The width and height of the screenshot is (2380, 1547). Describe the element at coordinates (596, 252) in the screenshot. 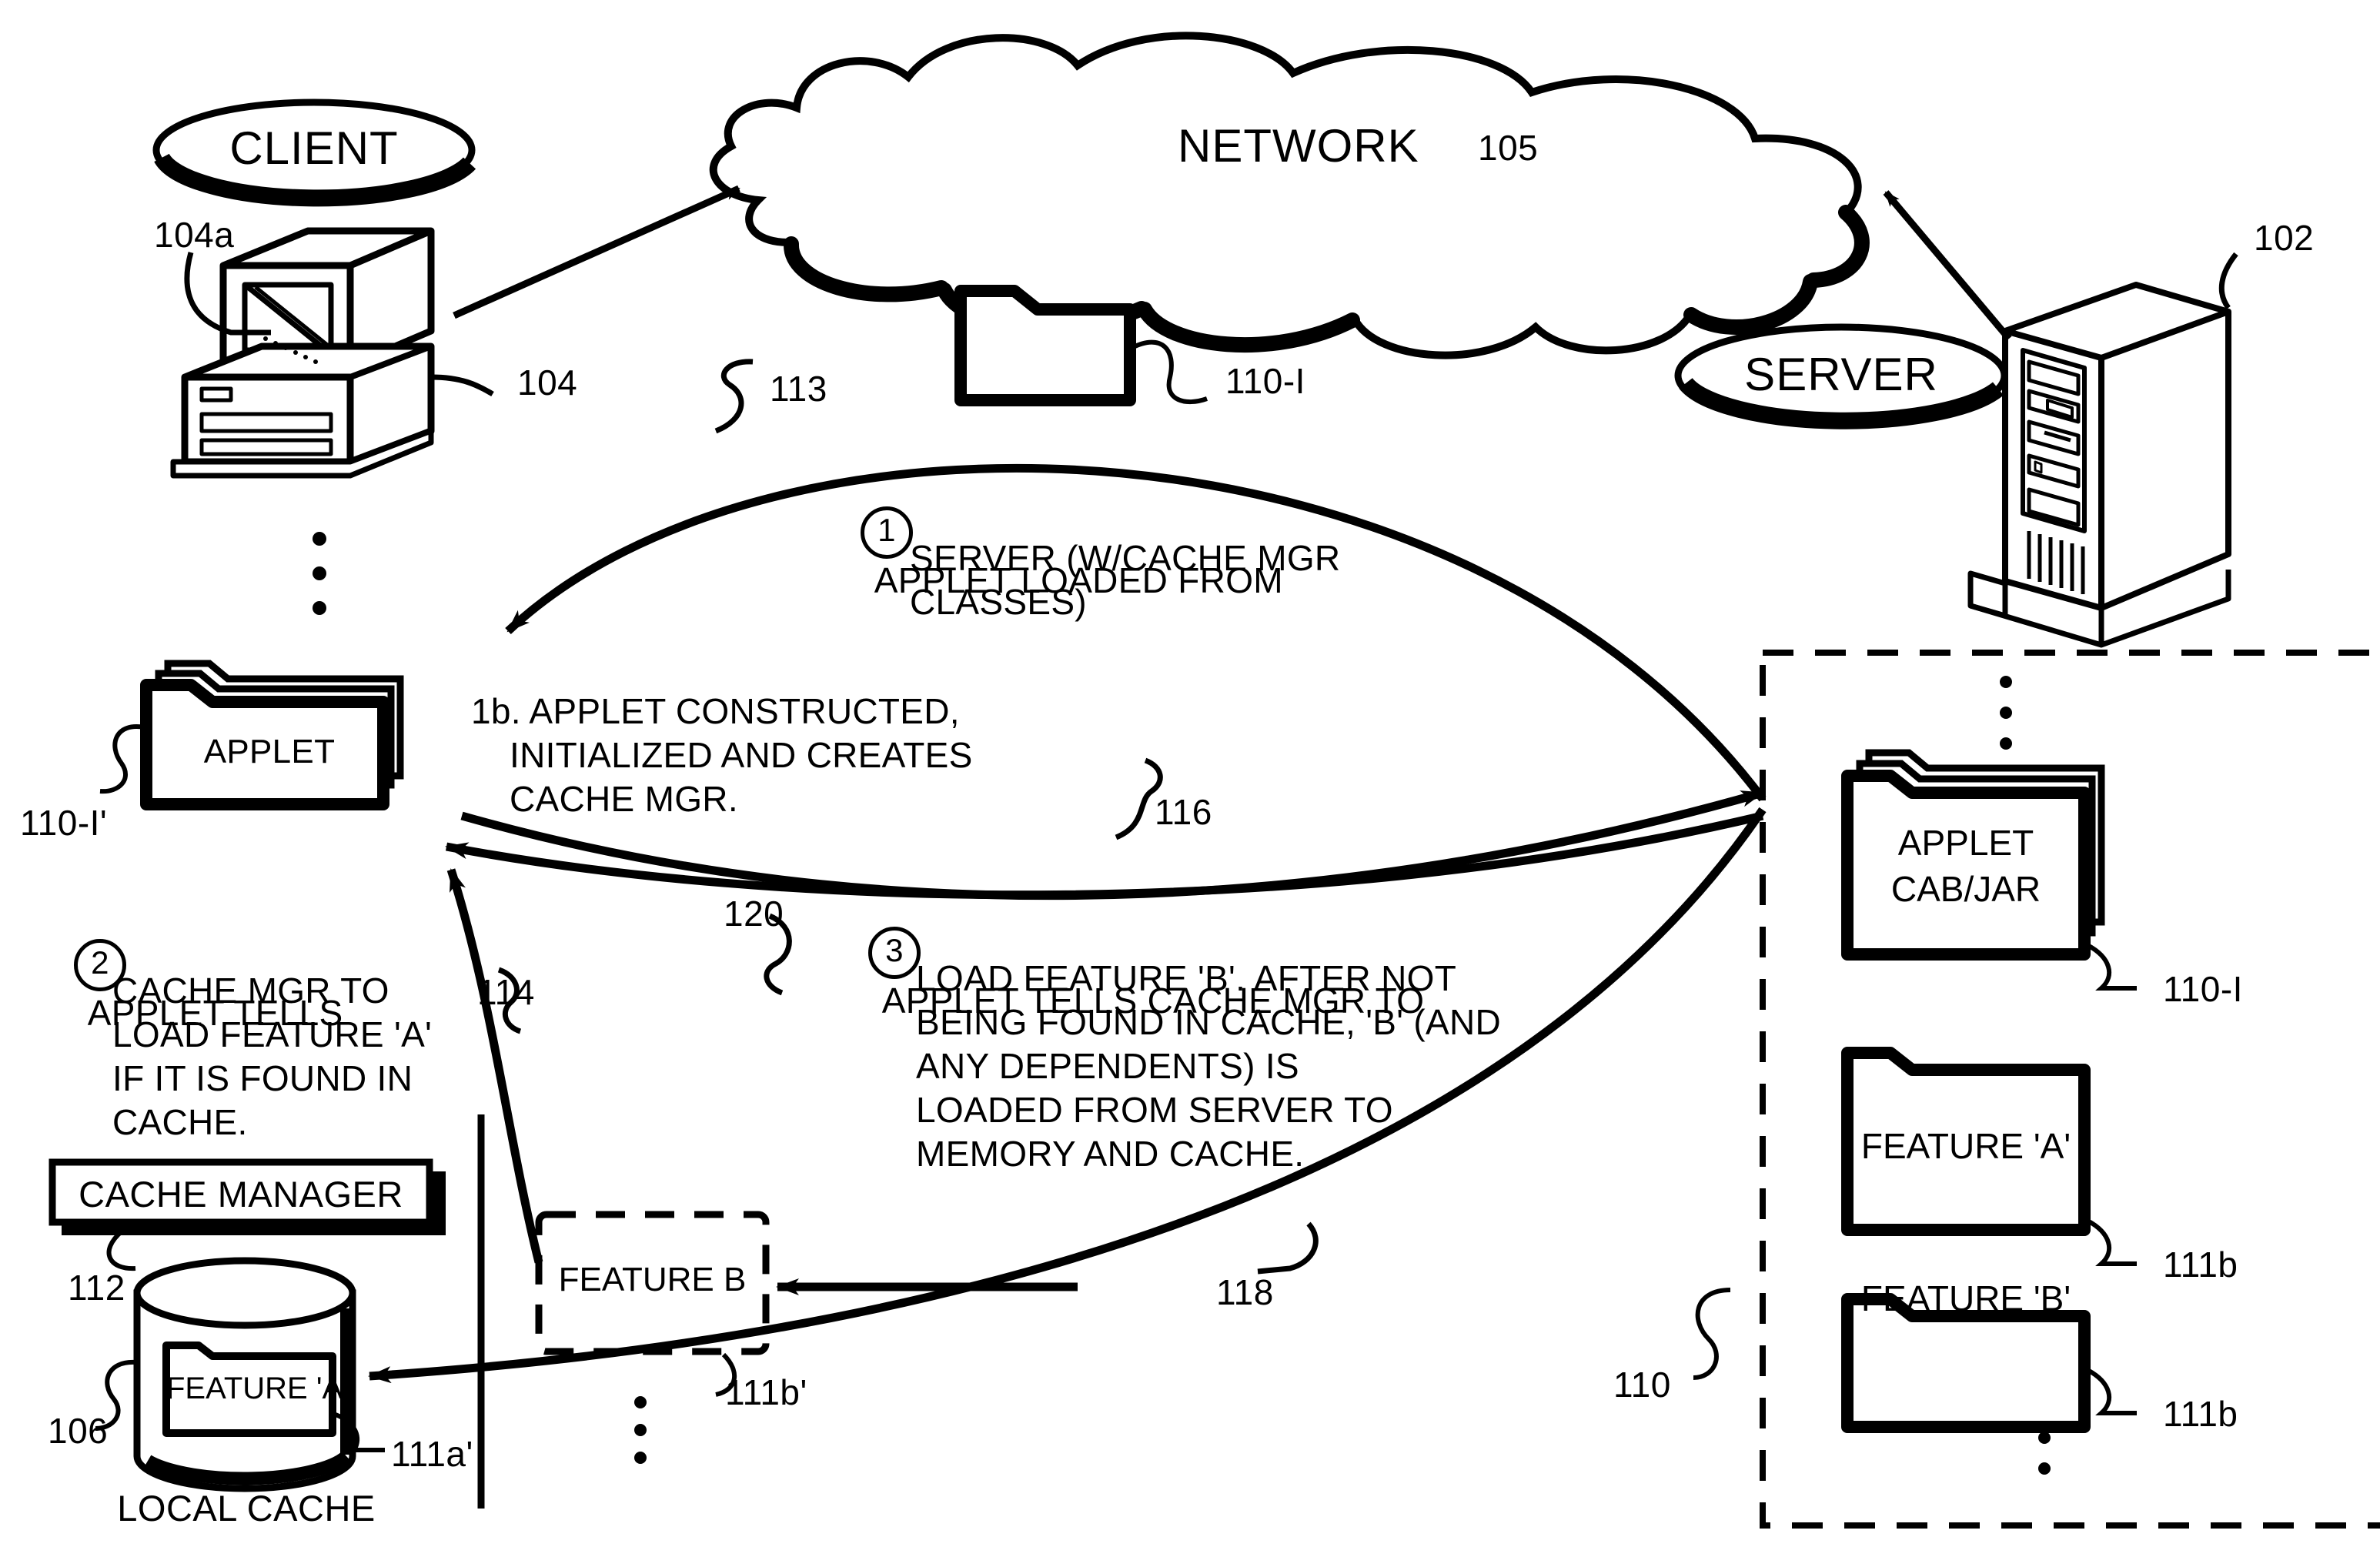

I see `arrow-client-to-network` at that location.